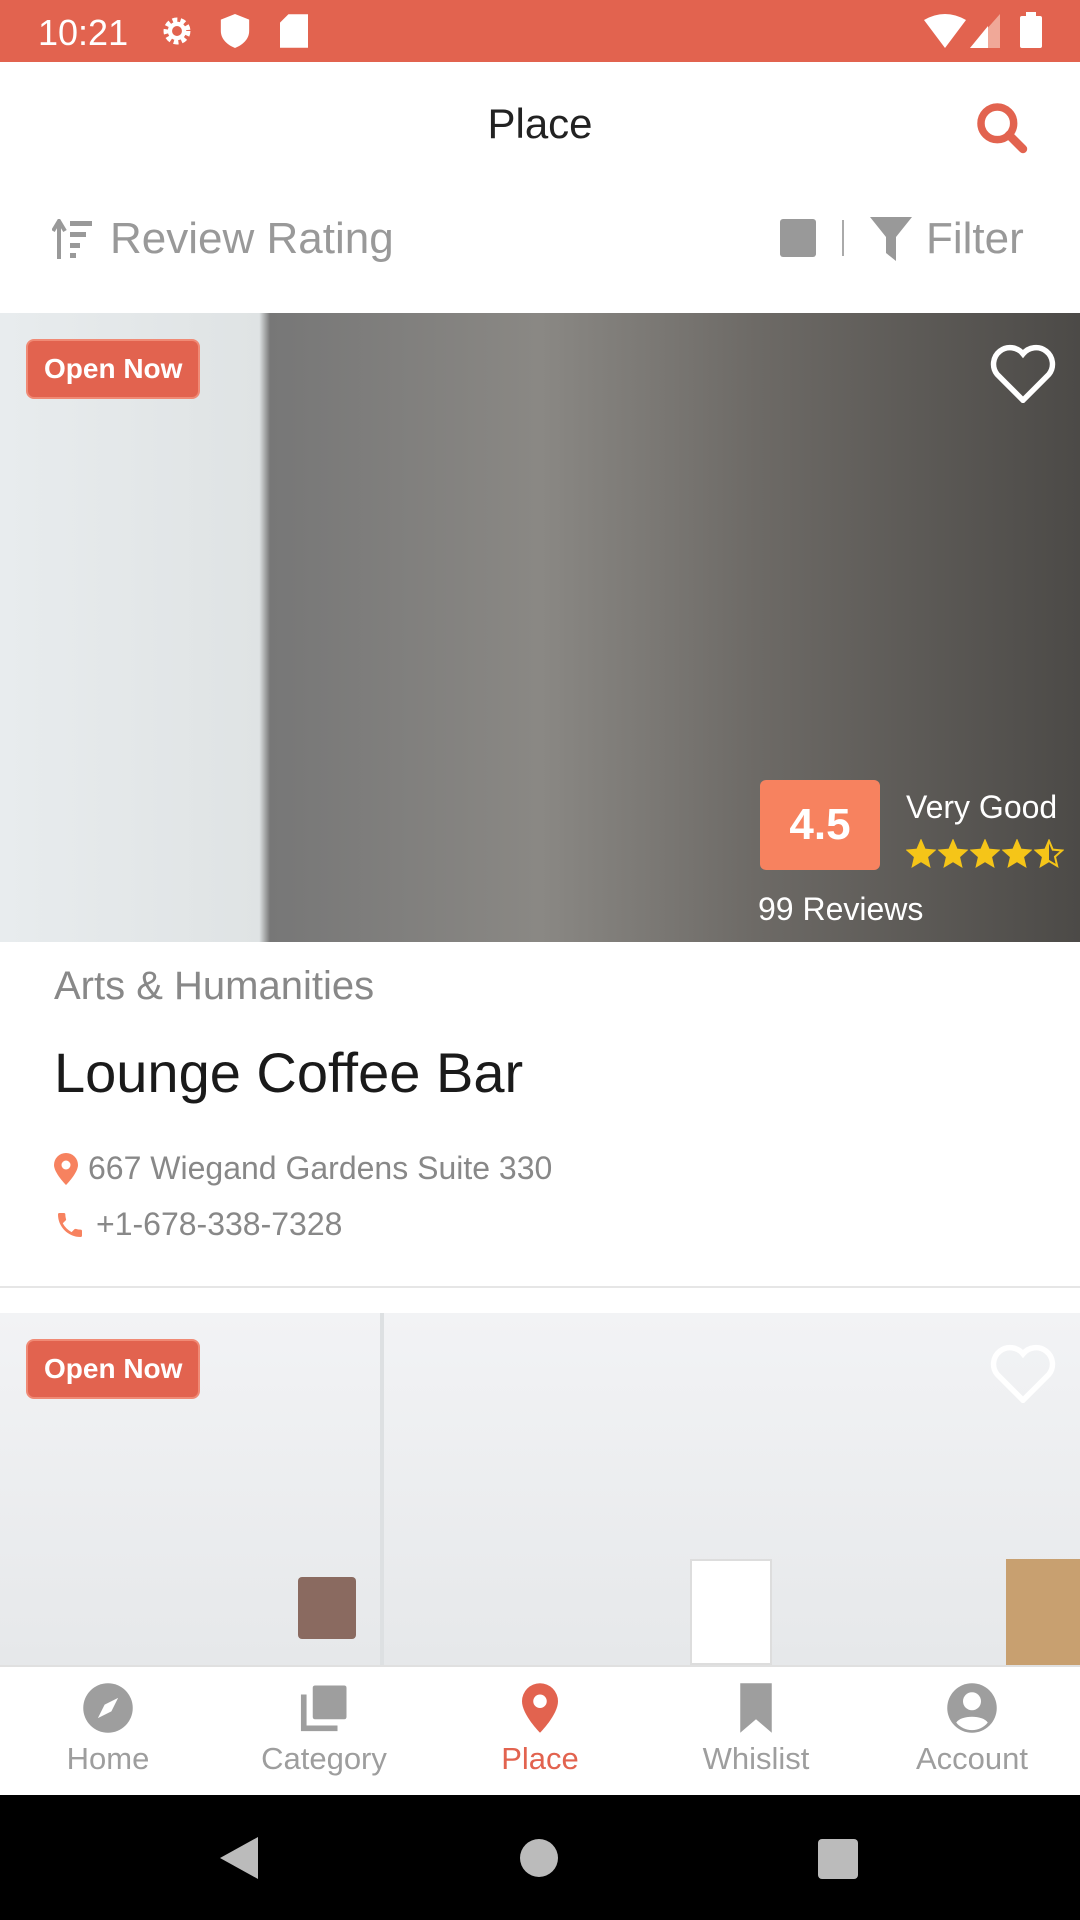 The height and width of the screenshot is (1920, 1080). Describe the element at coordinates (1031, 30) in the screenshot. I see `battery-icon` at that location.